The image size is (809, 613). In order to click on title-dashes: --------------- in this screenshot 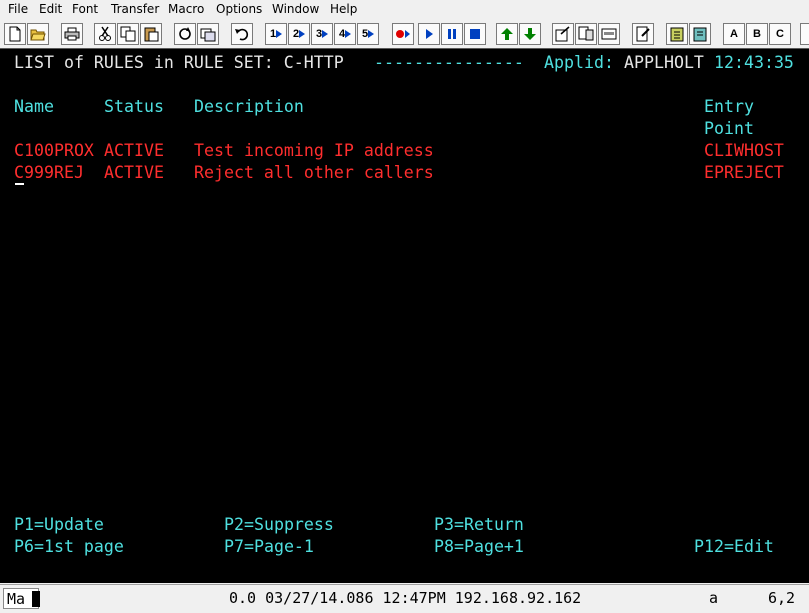, I will do `click(449, 62)`.